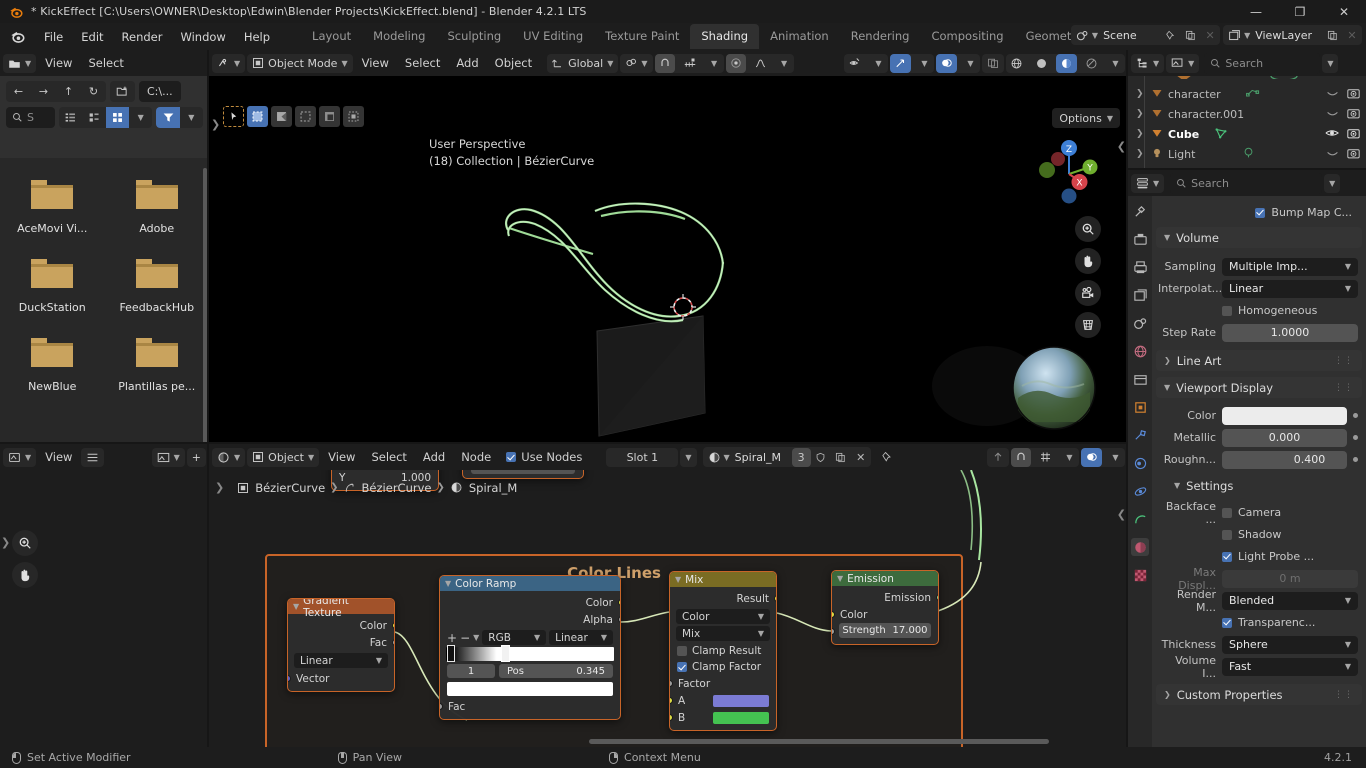  I want to click on gradient-out-color-row: Color, so click(341, 625).